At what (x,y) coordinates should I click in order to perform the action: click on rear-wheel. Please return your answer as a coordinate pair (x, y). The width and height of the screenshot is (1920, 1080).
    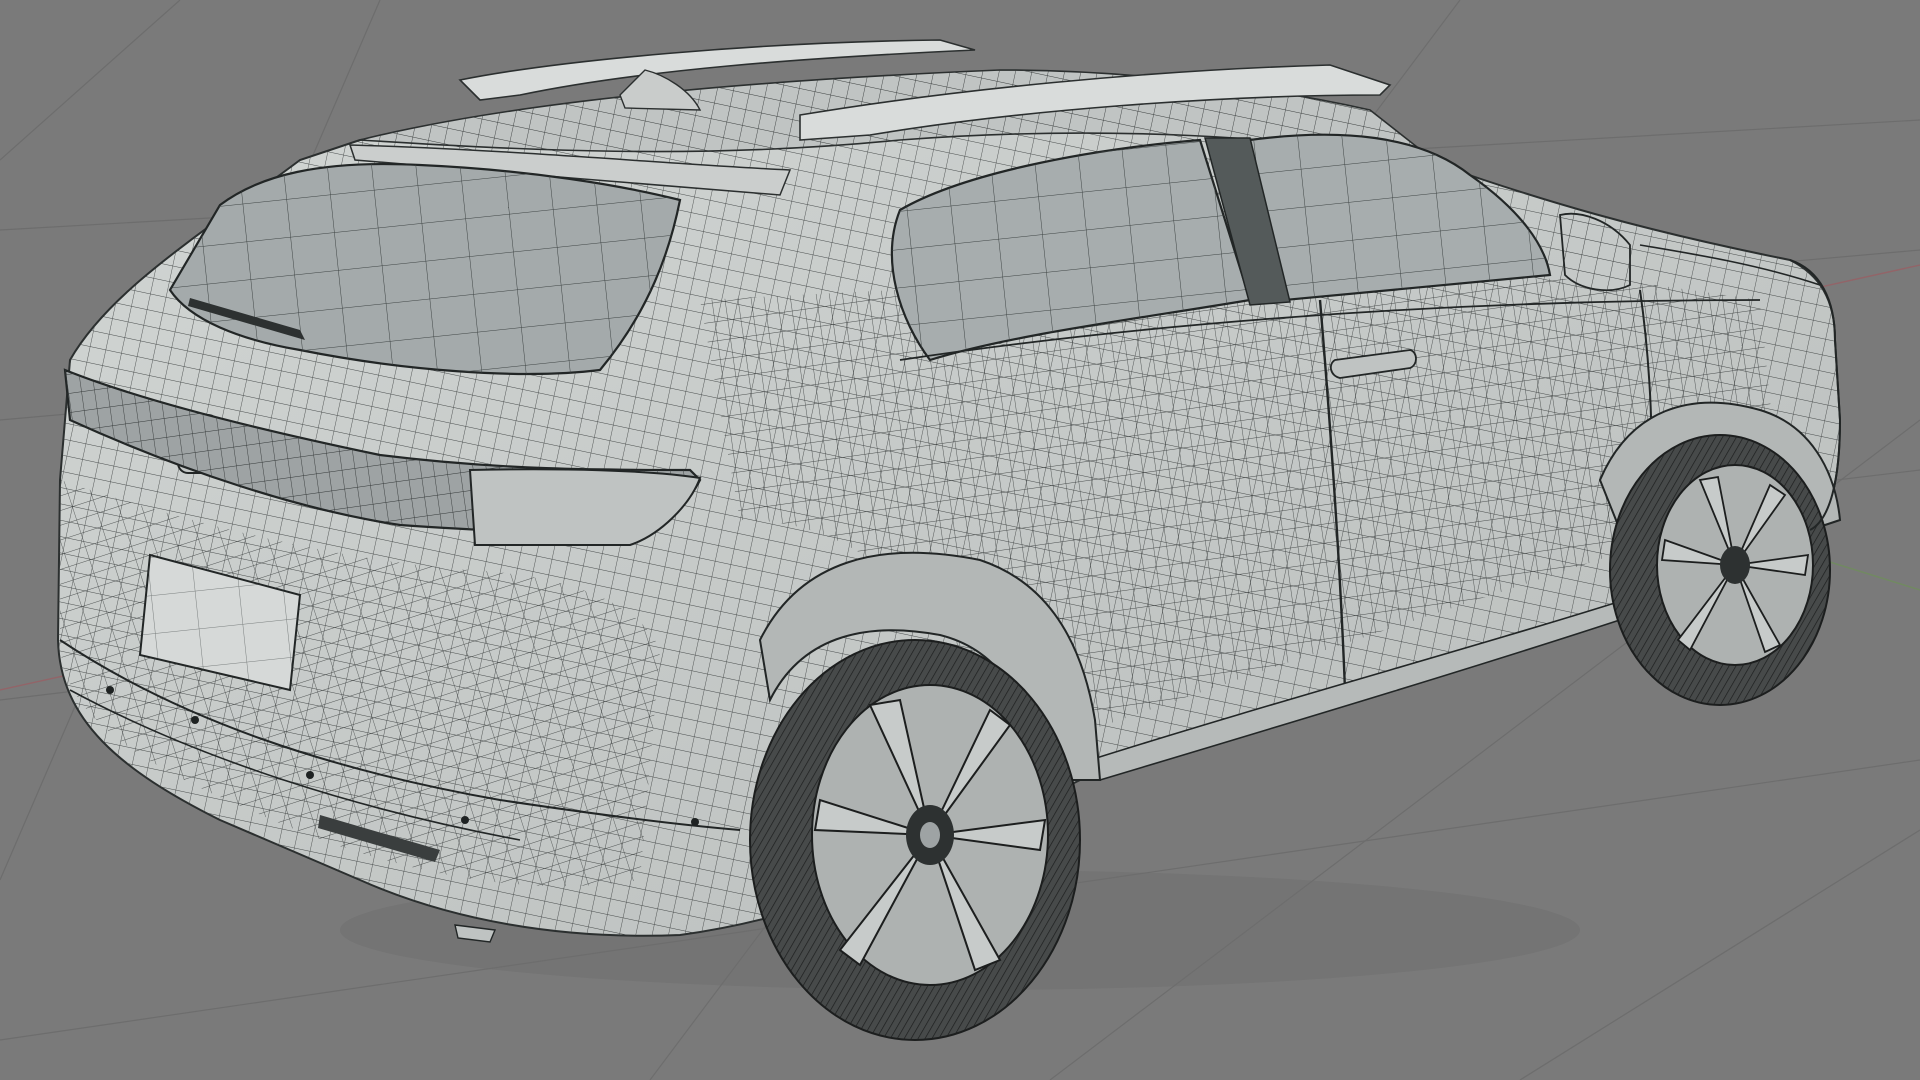
    Looking at the image, I should click on (915, 840).